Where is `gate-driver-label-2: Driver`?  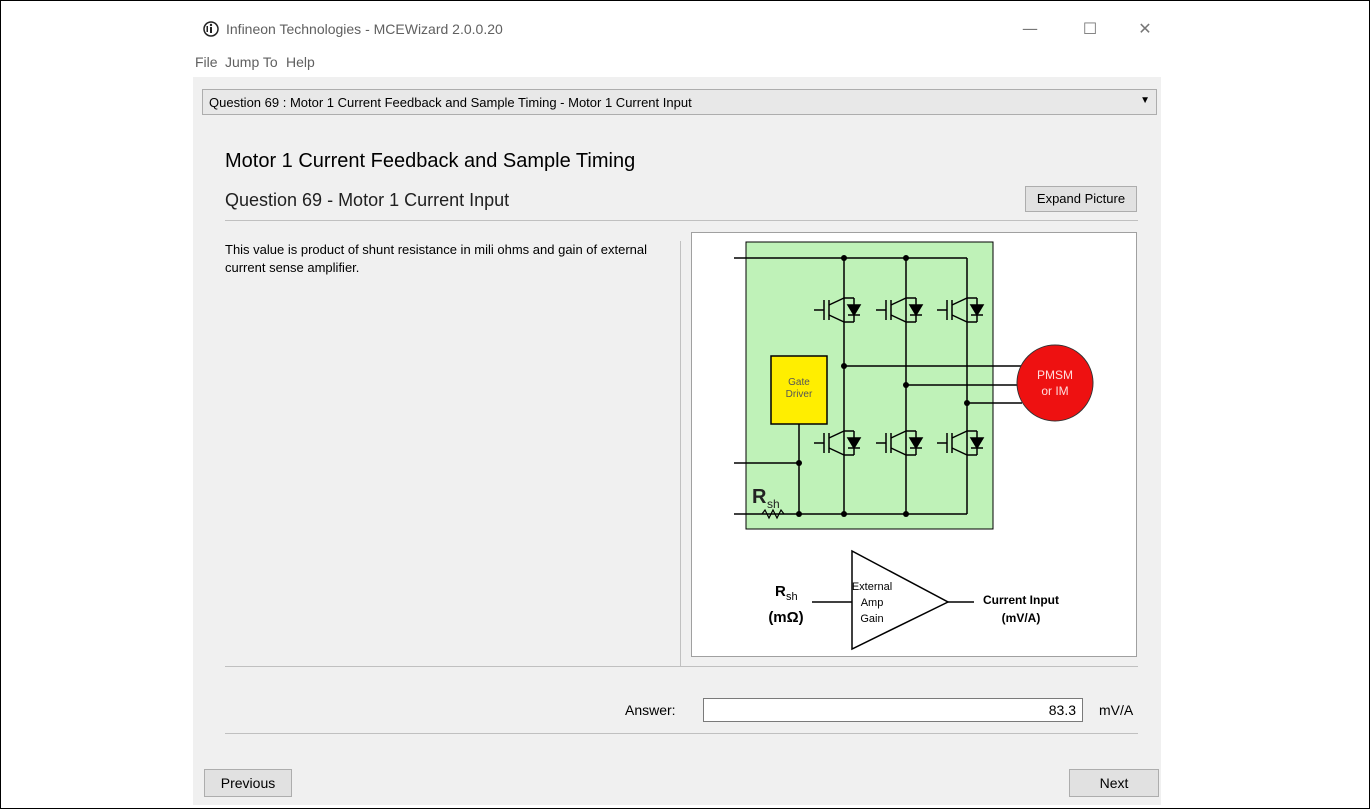 gate-driver-label-2: Driver is located at coordinates (799, 394).